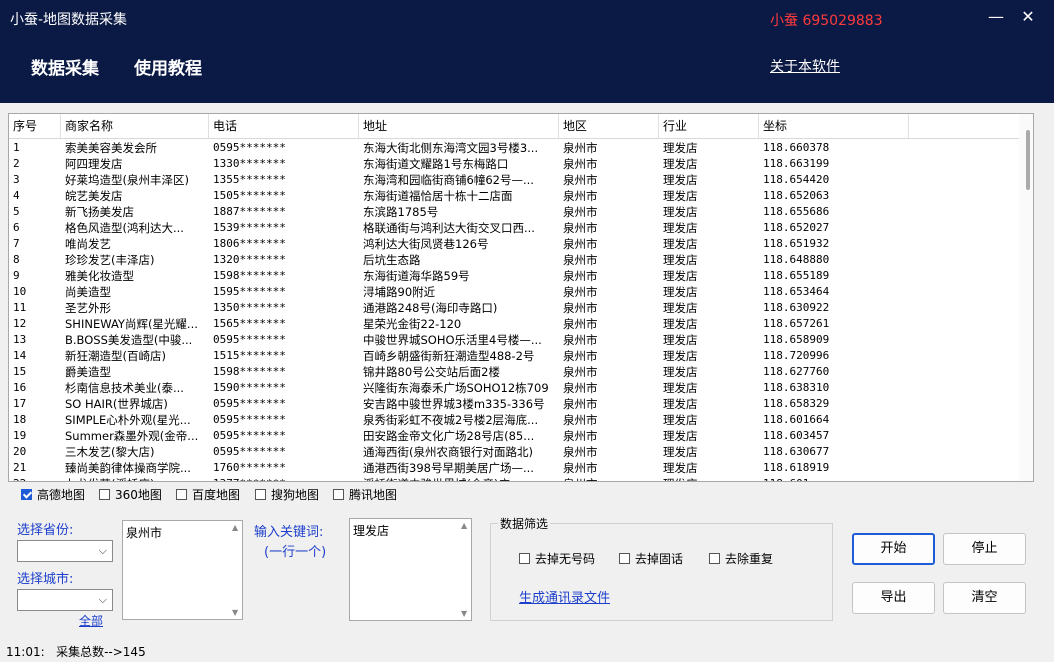 Image resolution: width=1054 pixels, height=662 pixels. Describe the element at coordinates (249, 355) in the screenshot. I see `cell-phone: 1515*******` at that location.